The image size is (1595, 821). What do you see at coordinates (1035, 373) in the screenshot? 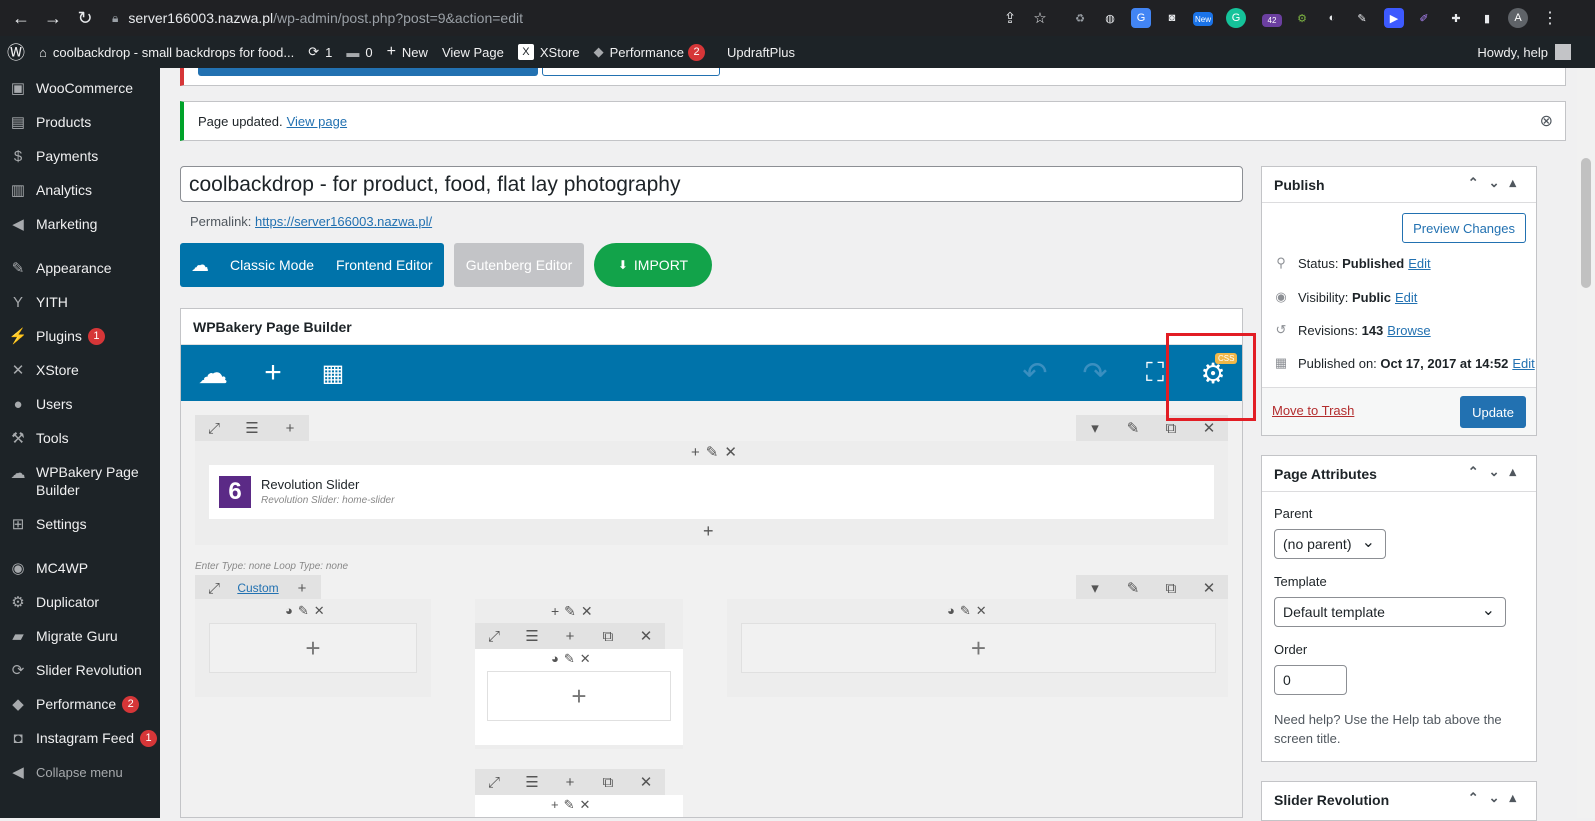
I see `undo-icon: ↶` at bounding box center [1035, 373].